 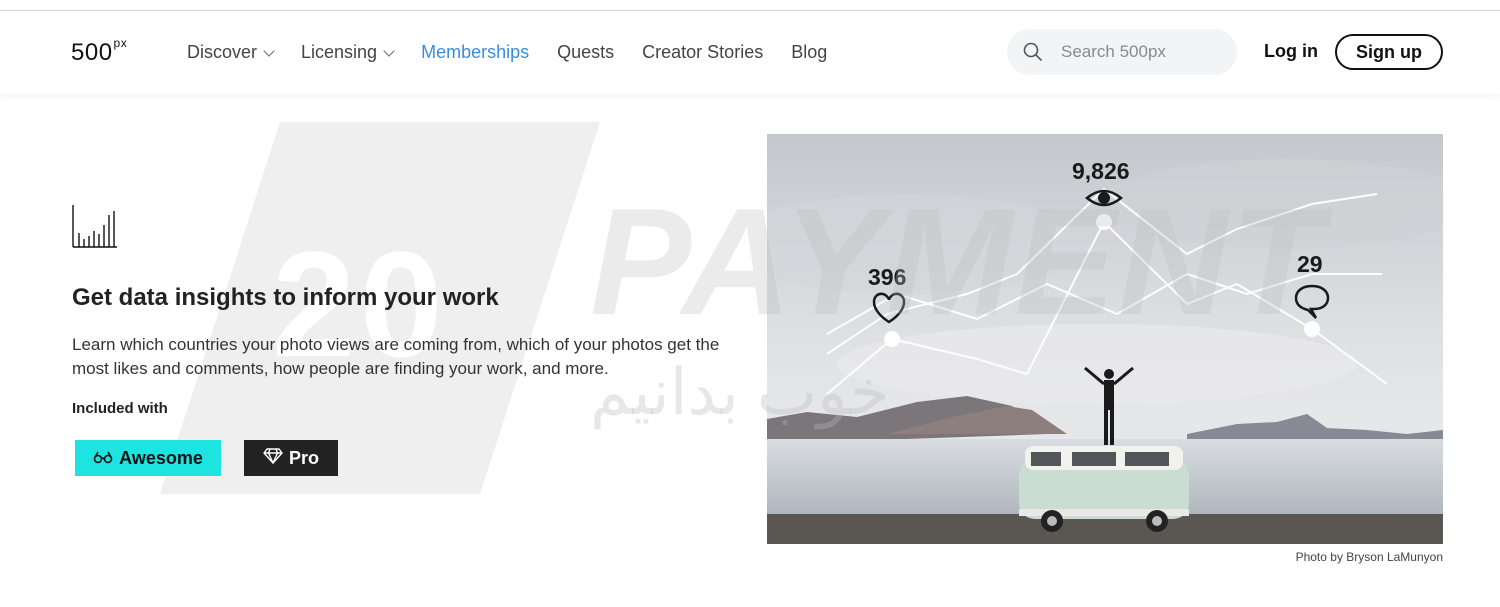 What do you see at coordinates (106, 458) in the screenshot?
I see `glasses-icon` at bounding box center [106, 458].